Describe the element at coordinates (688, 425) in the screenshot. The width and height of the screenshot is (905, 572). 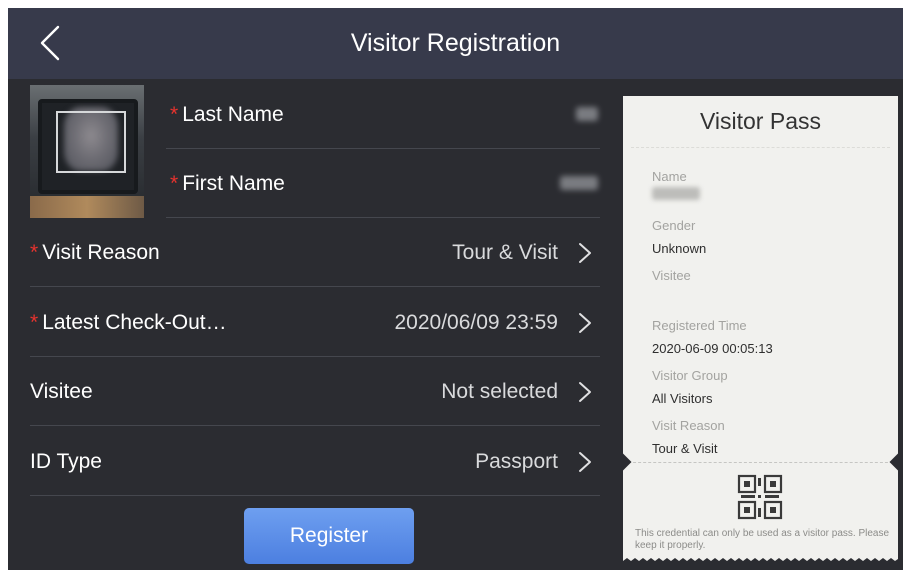
I see `pass-visit-reason-label: Visit Reason` at that location.